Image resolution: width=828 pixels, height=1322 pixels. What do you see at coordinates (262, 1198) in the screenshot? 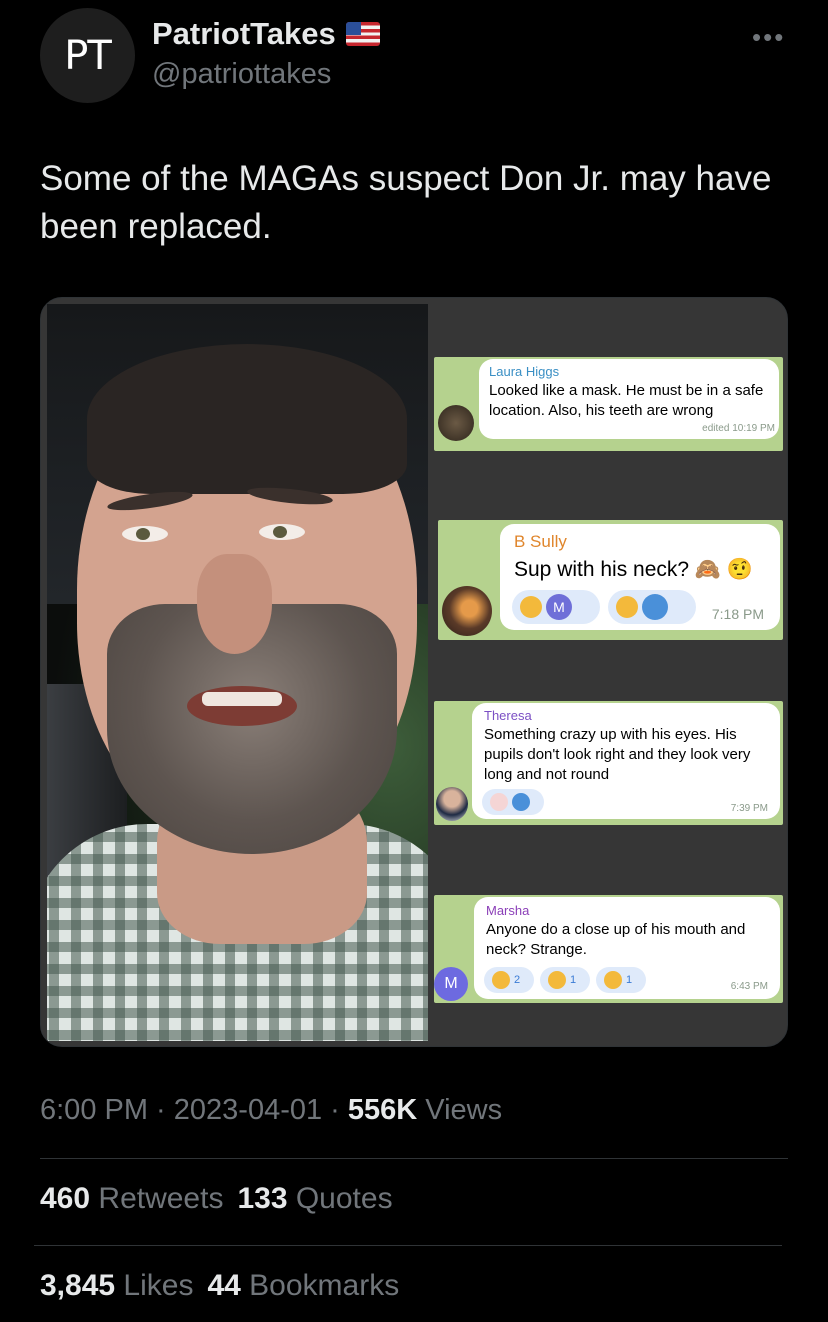
I see `quotes-count: 133` at bounding box center [262, 1198].